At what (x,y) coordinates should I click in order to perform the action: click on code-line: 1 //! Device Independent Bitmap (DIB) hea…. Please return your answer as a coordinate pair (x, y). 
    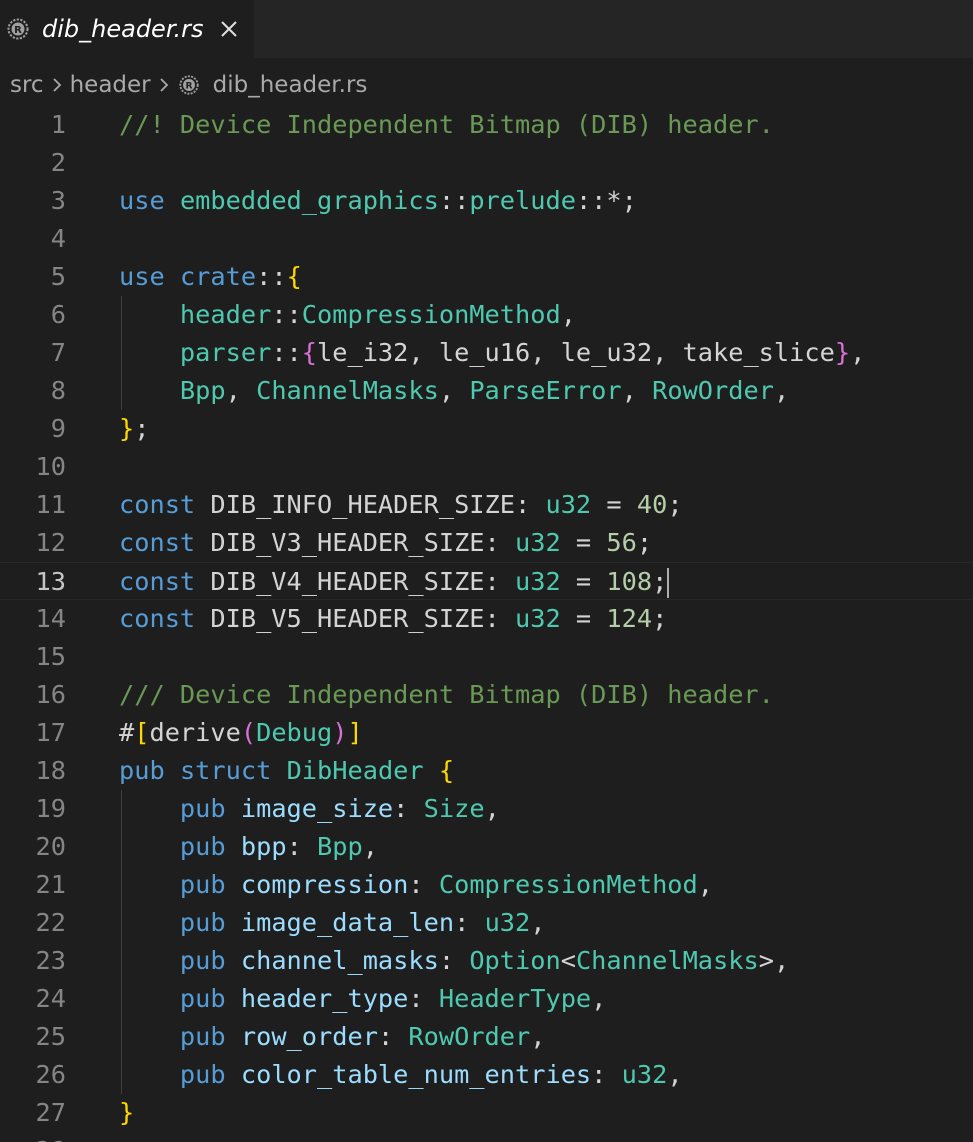
    Looking at the image, I should click on (486, 125).